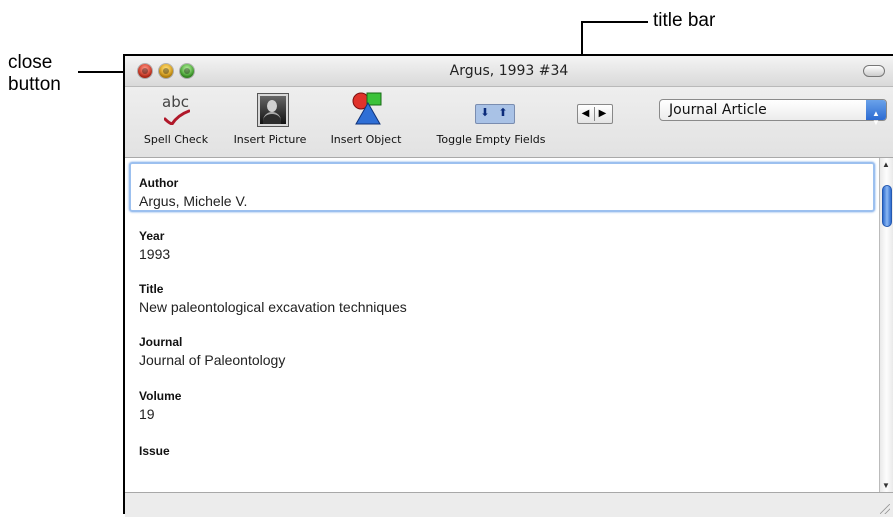 This screenshot has width=893, height=517. I want to click on reference-type-value: Journal Article, so click(718, 110).